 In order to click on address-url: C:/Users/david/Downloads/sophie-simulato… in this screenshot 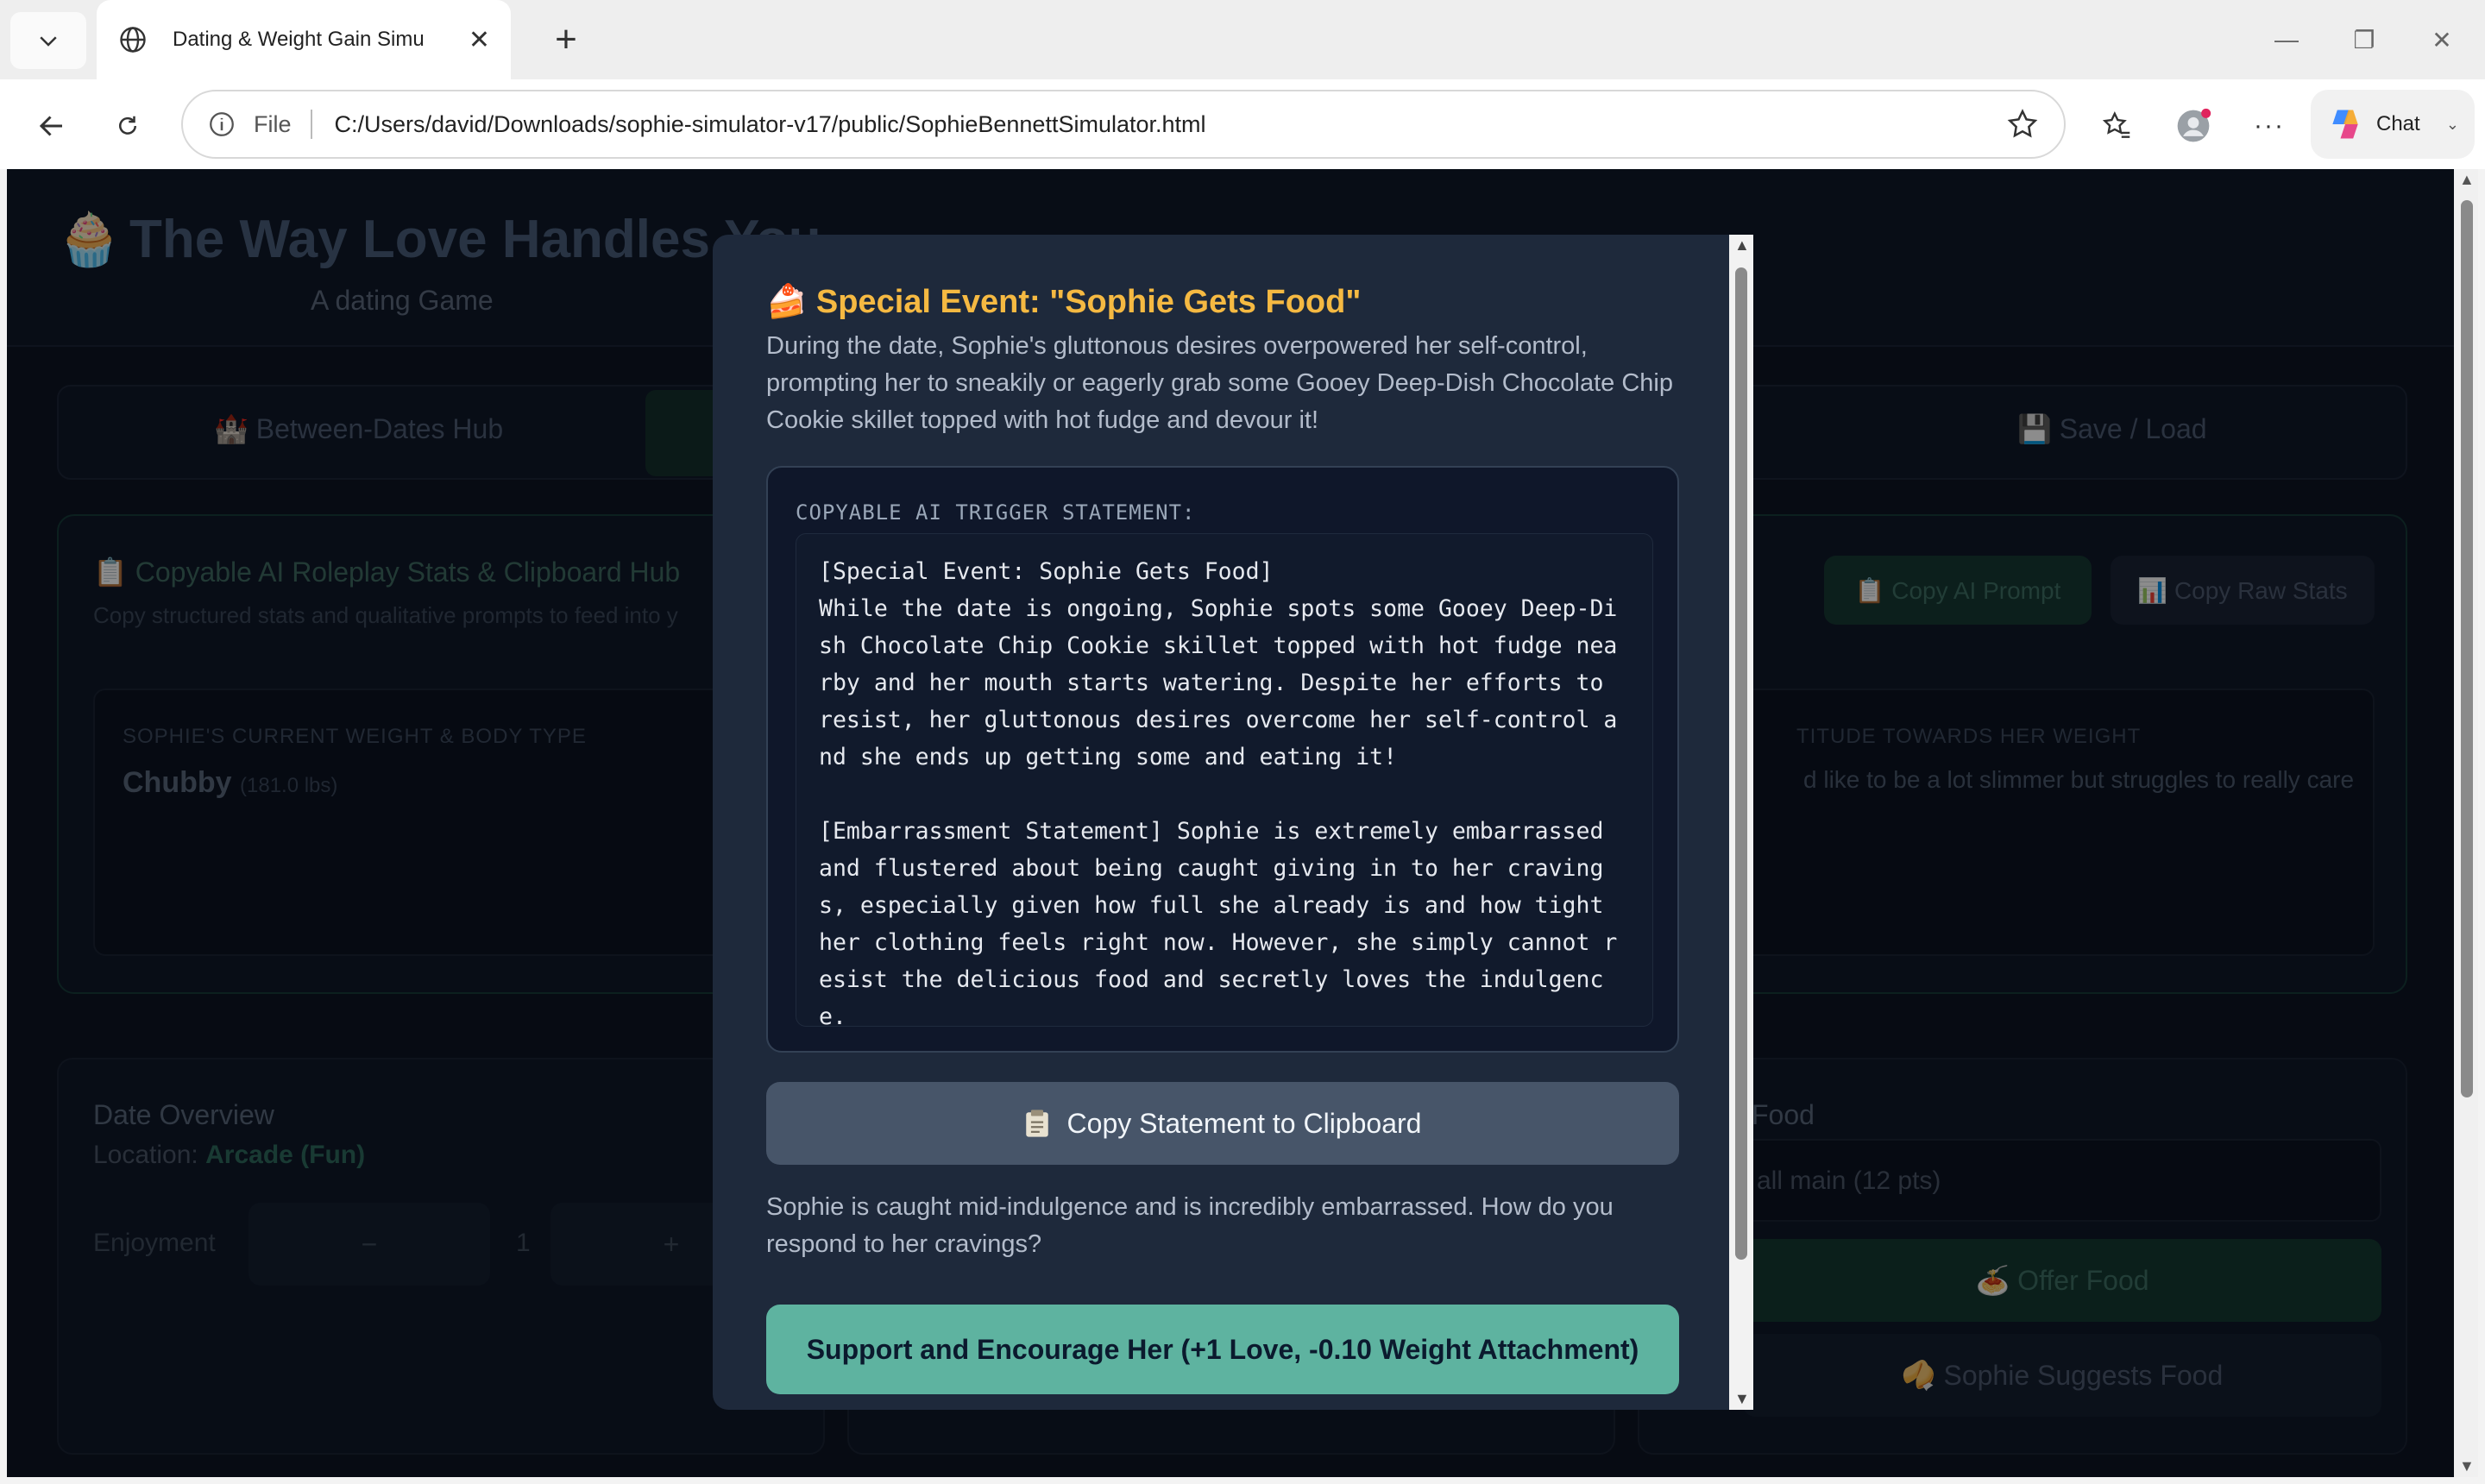, I will do `click(770, 125)`.